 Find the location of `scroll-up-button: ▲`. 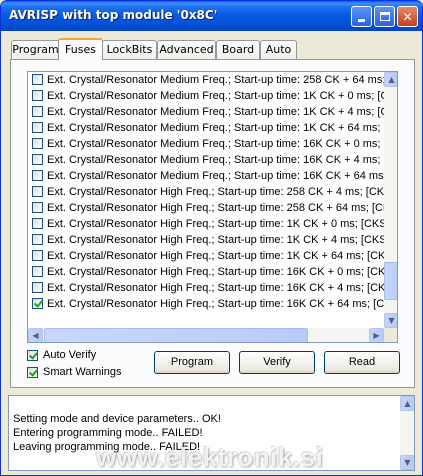

scroll-up-button: ▲ is located at coordinates (390, 79).